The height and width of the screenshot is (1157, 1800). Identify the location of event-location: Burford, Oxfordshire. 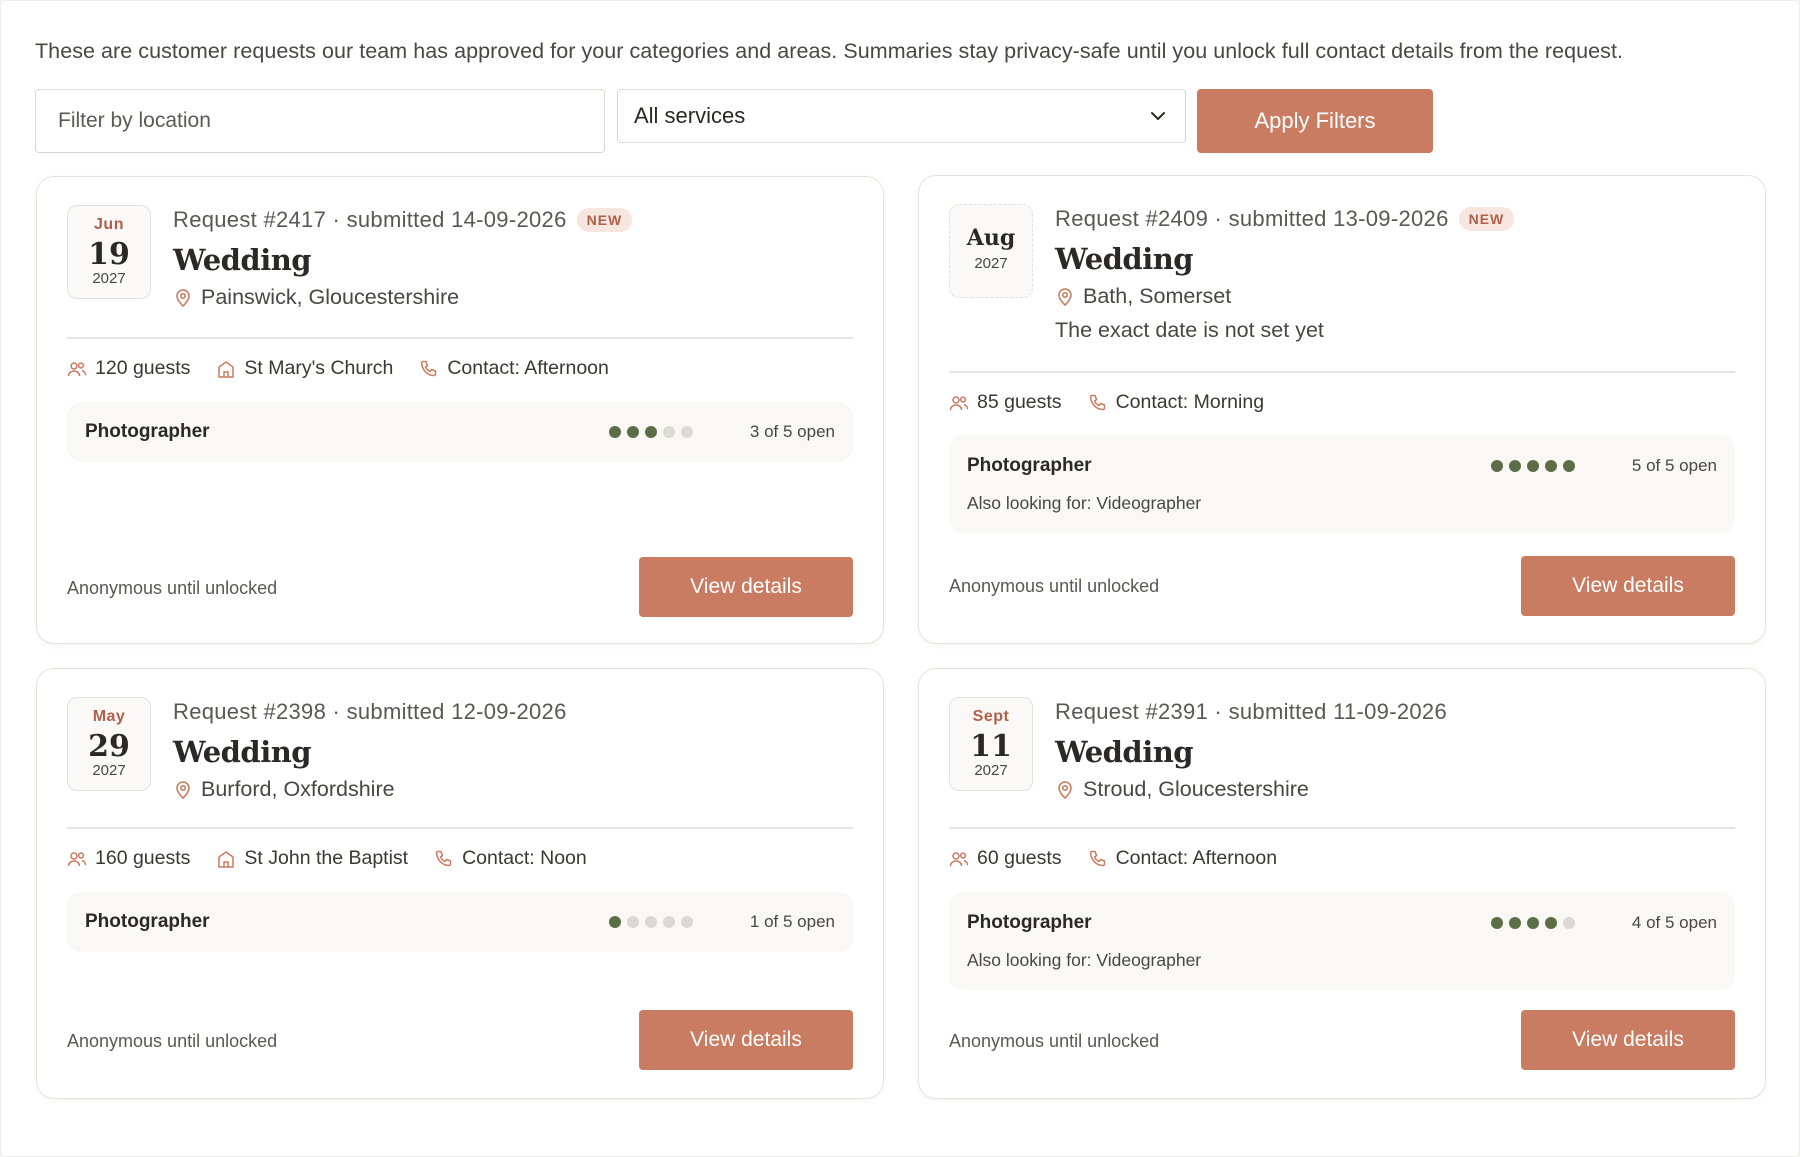
(284, 789).